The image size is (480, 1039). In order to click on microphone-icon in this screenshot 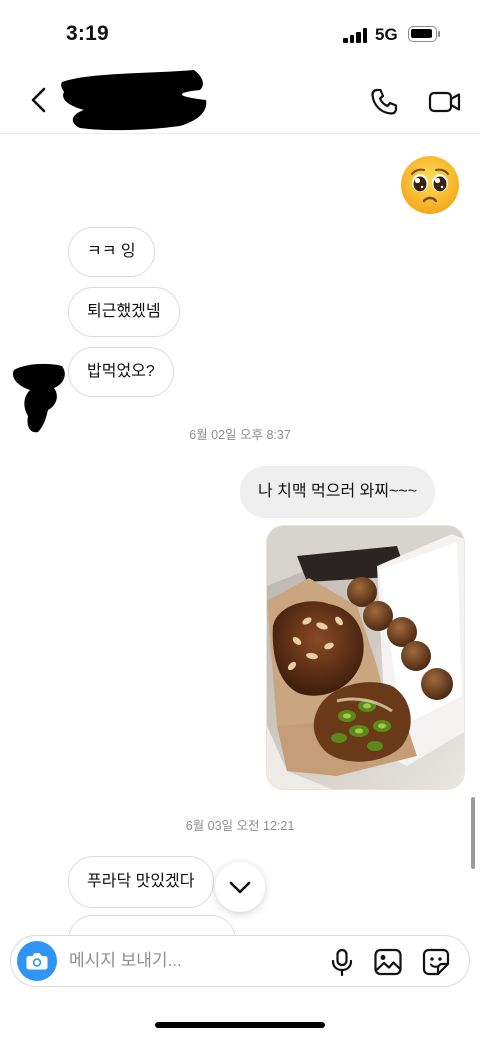, I will do `click(342, 962)`.